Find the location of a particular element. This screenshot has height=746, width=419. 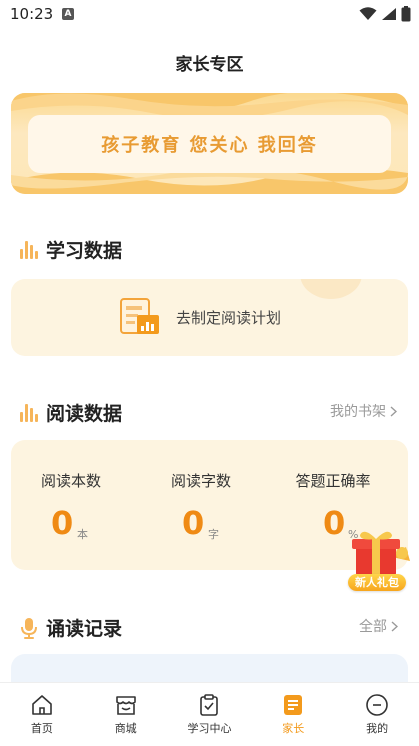

banner-slogan-box: 孩子教育 您关心 我回答 is located at coordinates (209, 144).